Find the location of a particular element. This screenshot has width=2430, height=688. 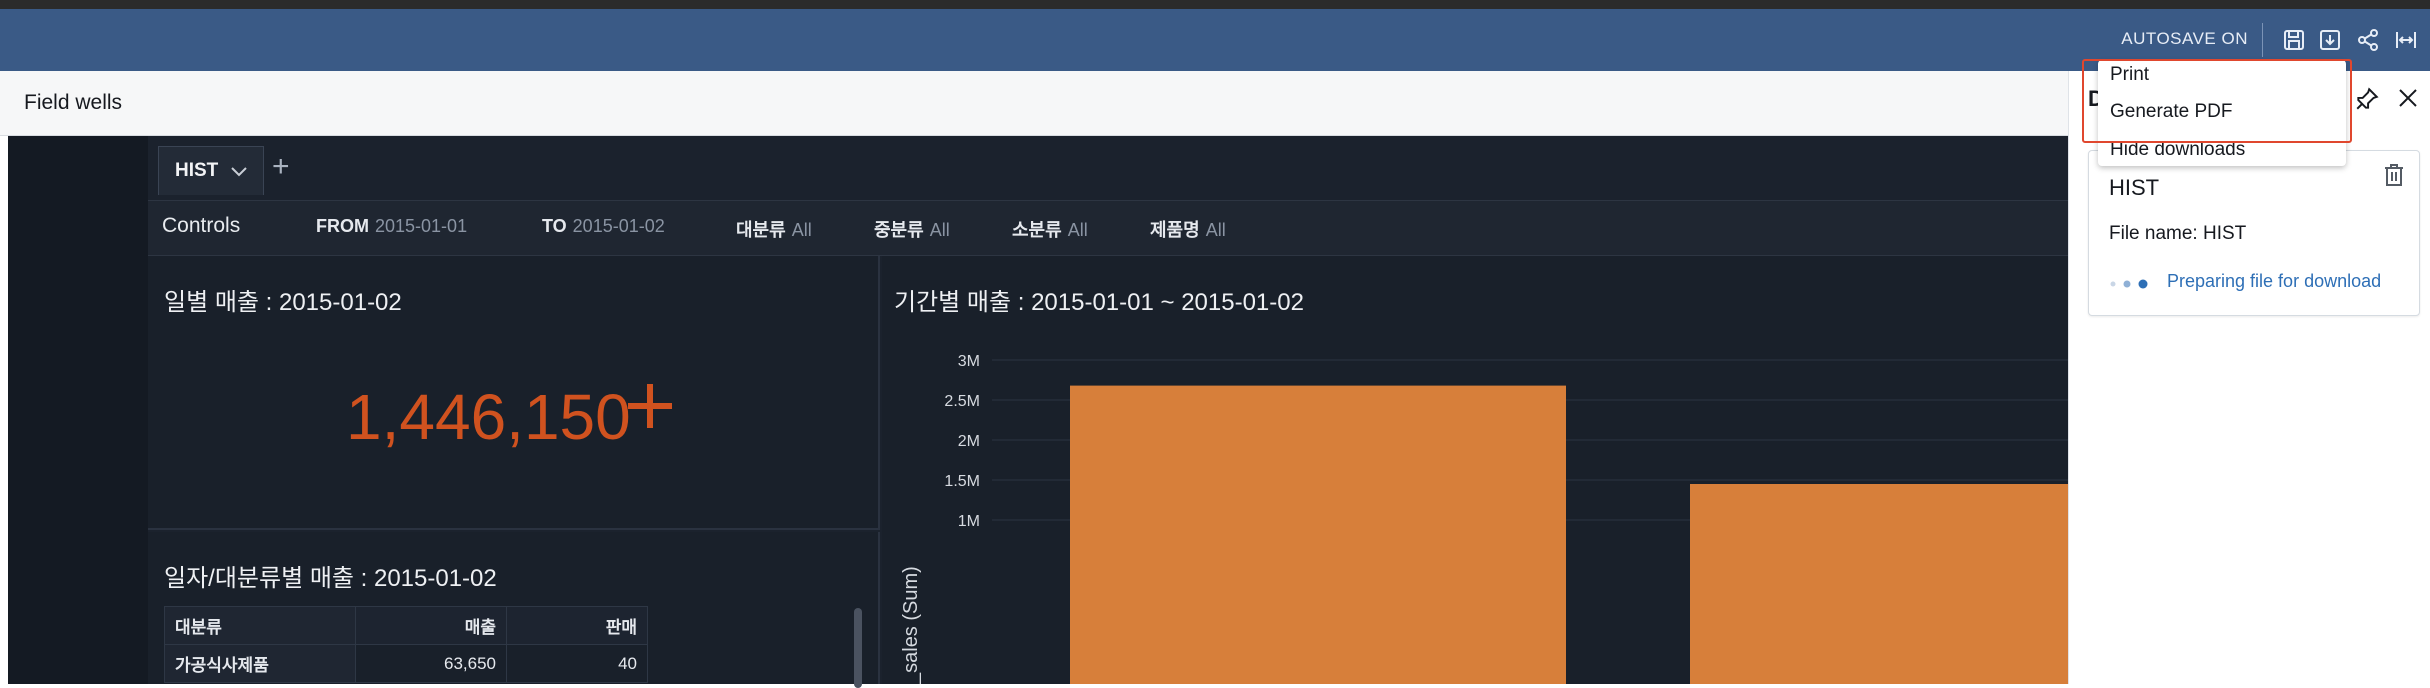

control-product-name: 제품명 All is located at coordinates (1188, 229).